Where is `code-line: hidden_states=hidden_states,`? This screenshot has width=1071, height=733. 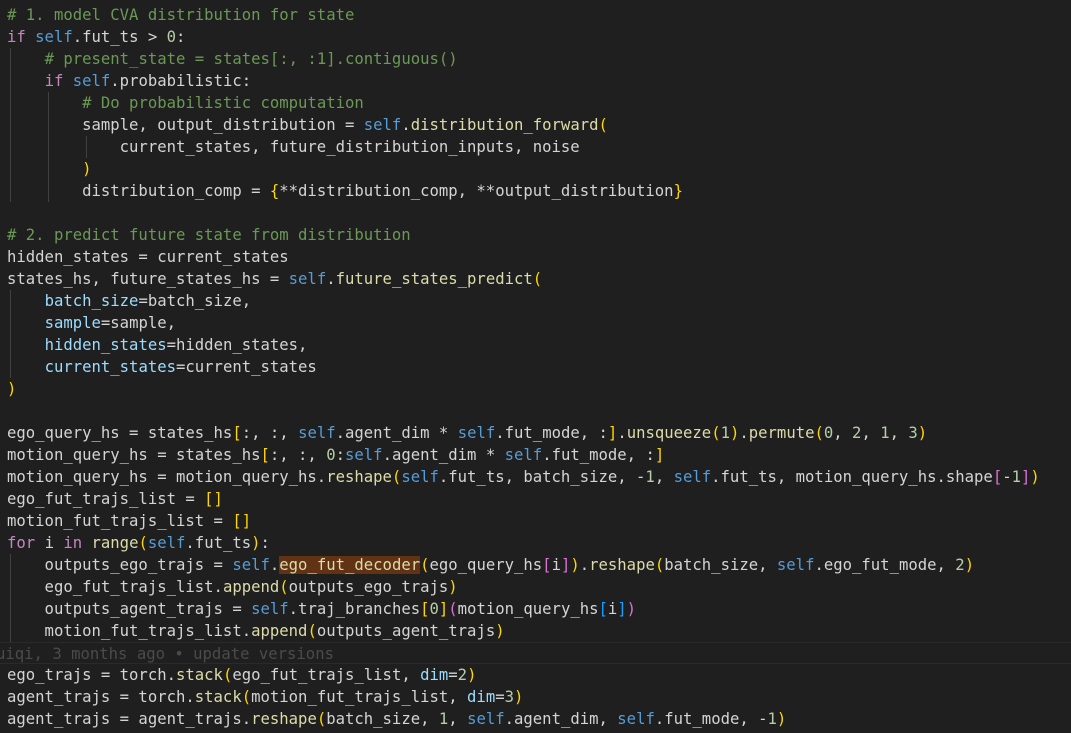
code-line: hidden_states=hidden_states, is located at coordinates (535, 345).